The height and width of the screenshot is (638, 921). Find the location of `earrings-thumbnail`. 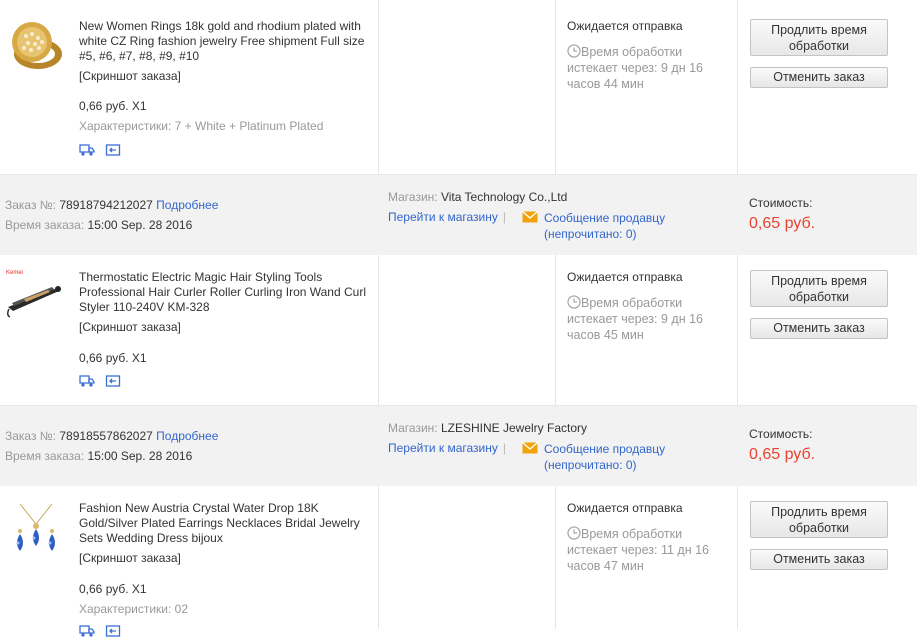

earrings-thumbnail is located at coordinates (36, 530).